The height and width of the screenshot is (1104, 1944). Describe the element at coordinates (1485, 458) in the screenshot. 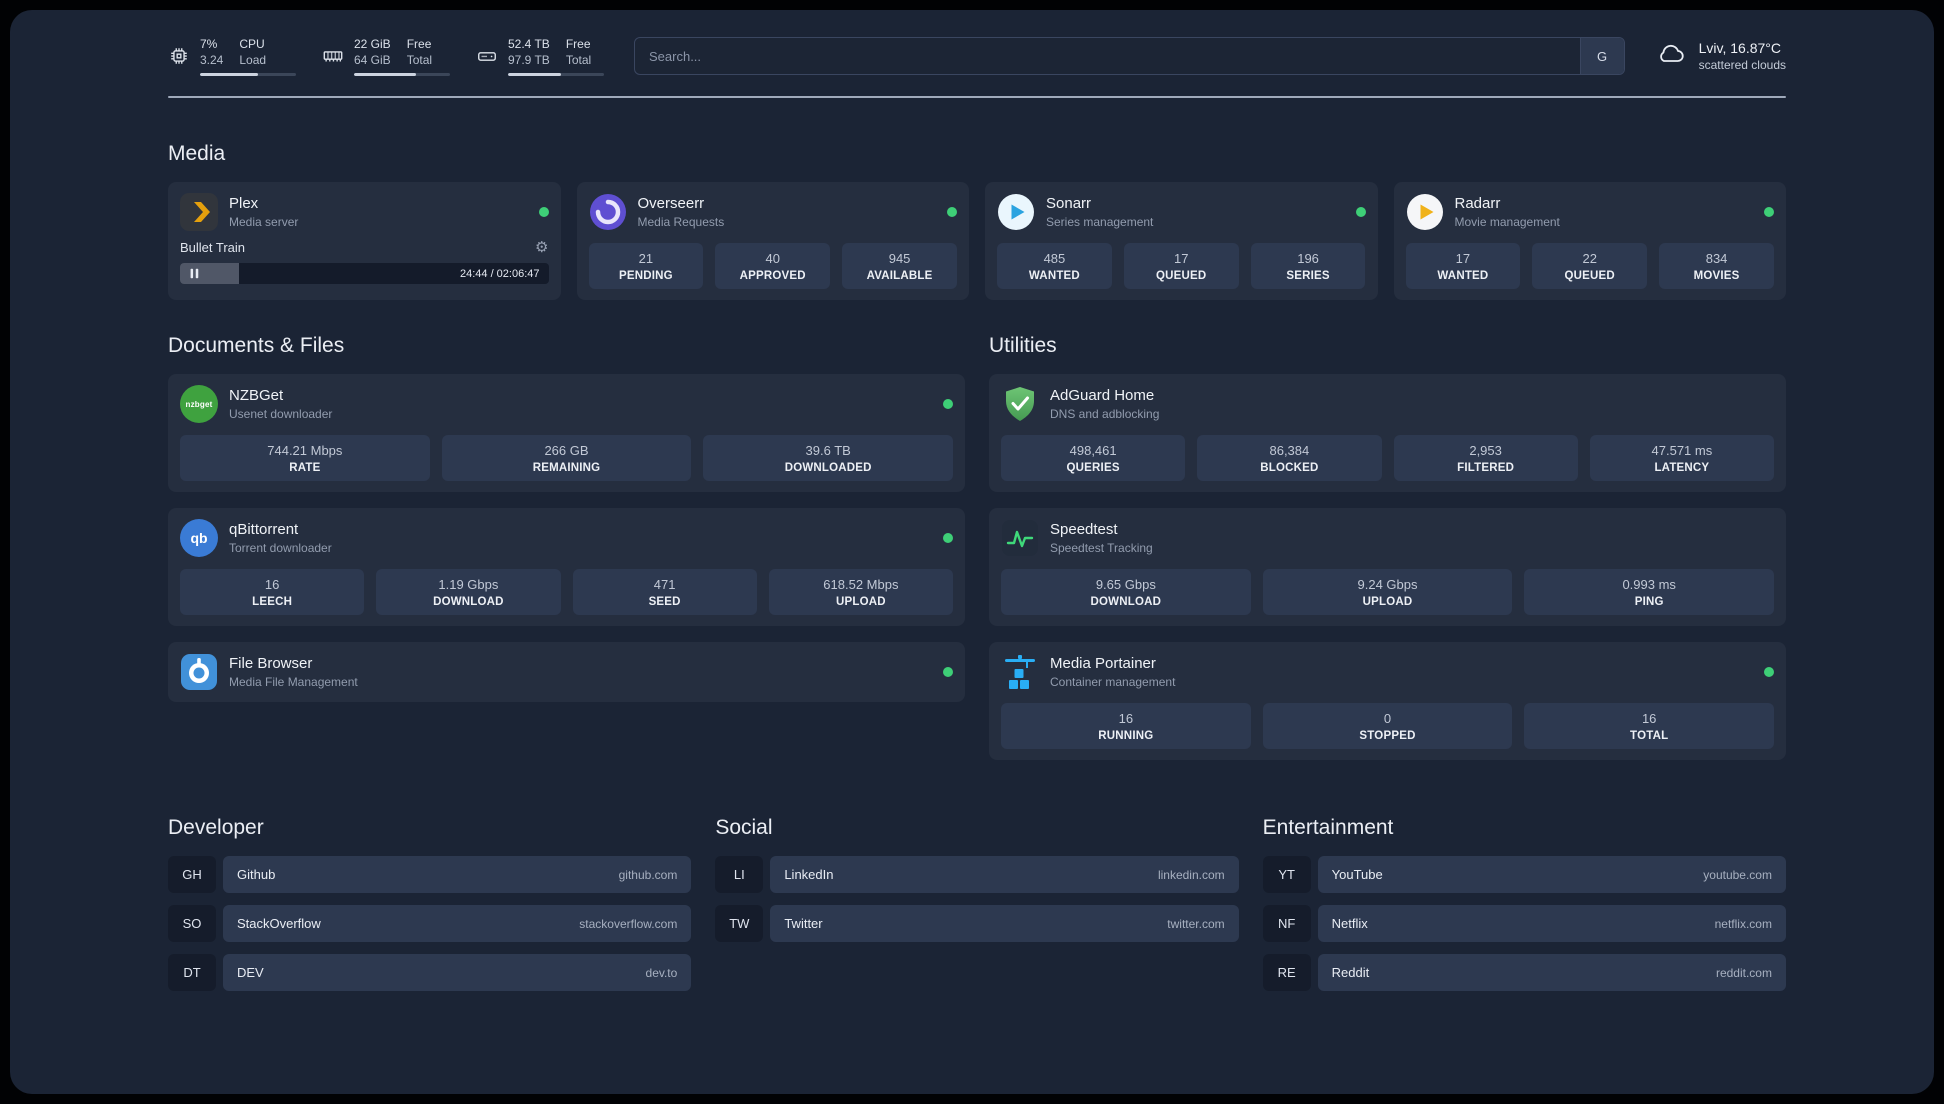

I see `stat-filtered: 2,953 FILTERED` at that location.